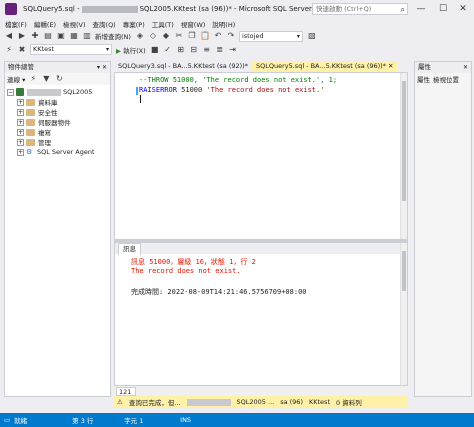 Image resolution: width=474 pixels, height=427 pixels. Describe the element at coordinates (291, 402) in the screenshot. I see `query-status-login: sa (96)` at that location.